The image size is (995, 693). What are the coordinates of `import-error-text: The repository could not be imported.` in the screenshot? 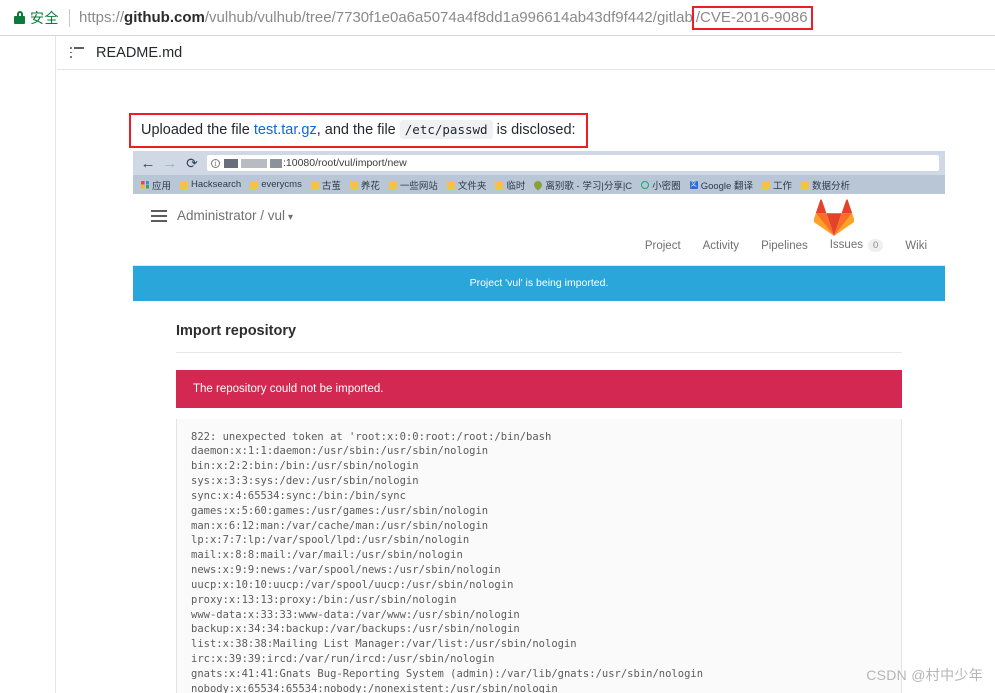 It's located at (288, 389).